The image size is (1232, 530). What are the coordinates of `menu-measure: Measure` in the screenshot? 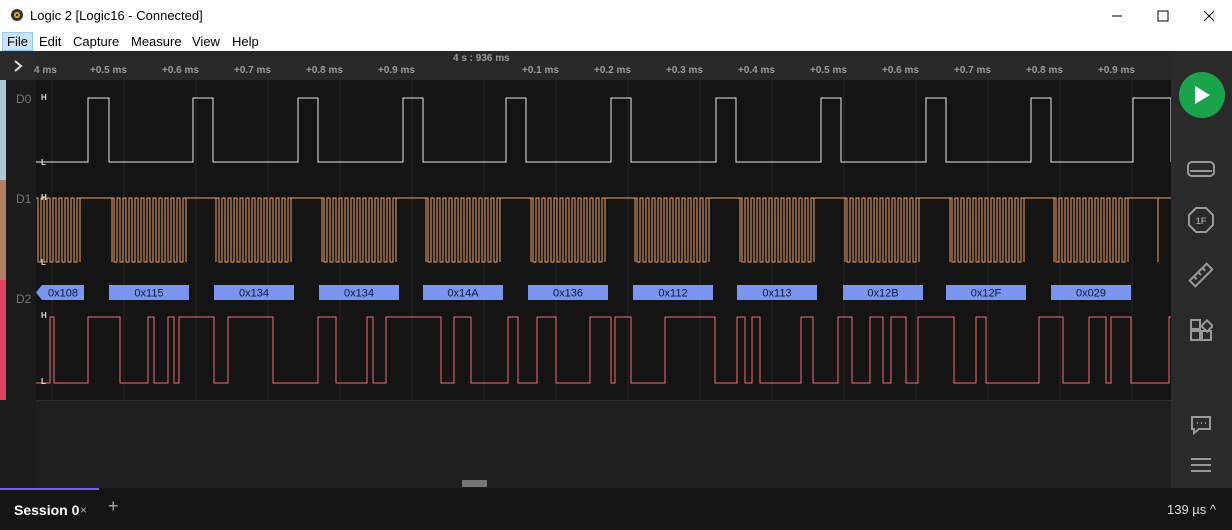 It's located at (156, 41).